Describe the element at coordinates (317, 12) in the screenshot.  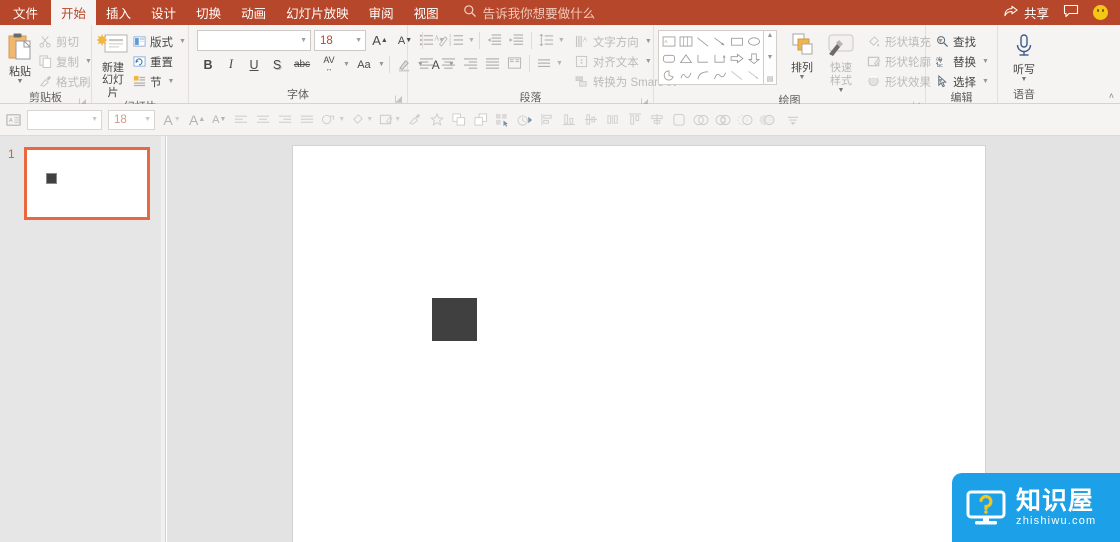
I see `tab-slideshow: 幻灯片放映` at that location.